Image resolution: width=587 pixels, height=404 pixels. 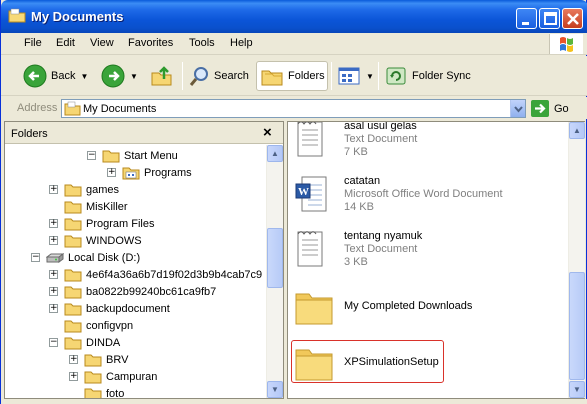 I want to click on back-dropdown-icon: ▼, so click(x=84, y=76).